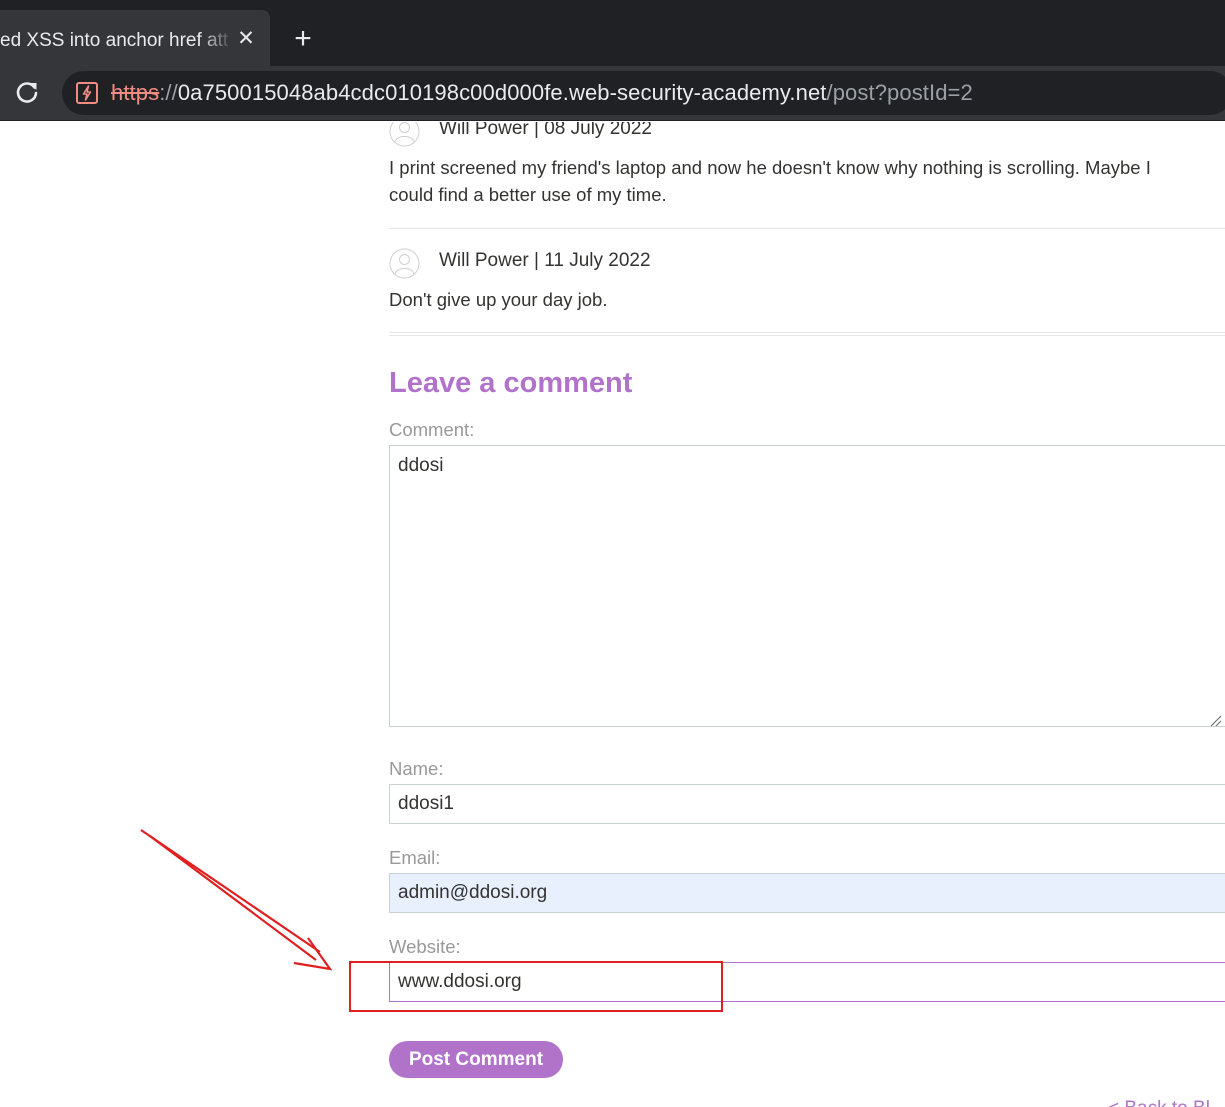 The image size is (1225, 1107). What do you see at coordinates (498, 299) in the screenshot?
I see `comment-text: Don't give up your day job.` at bounding box center [498, 299].